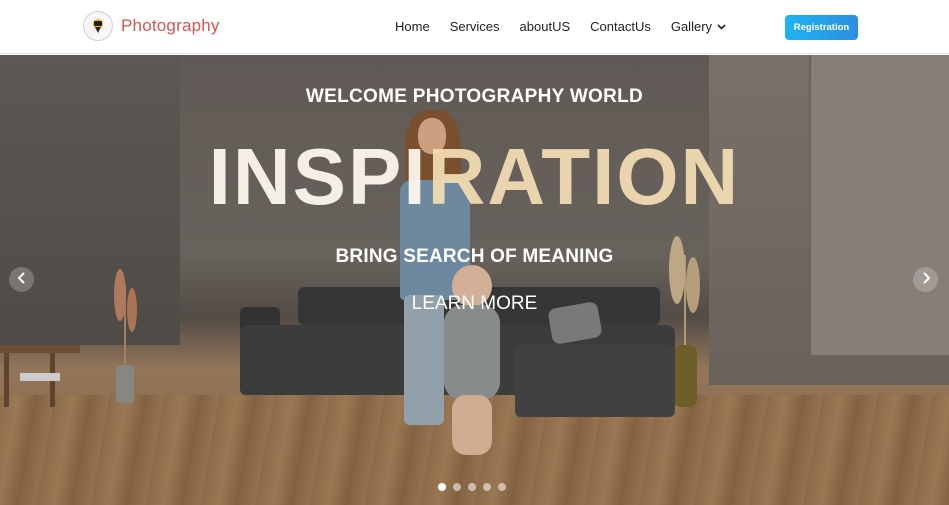  What do you see at coordinates (474, 304) in the screenshot?
I see `learn-more-button: LEARN MORE` at bounding box center [474, 304].